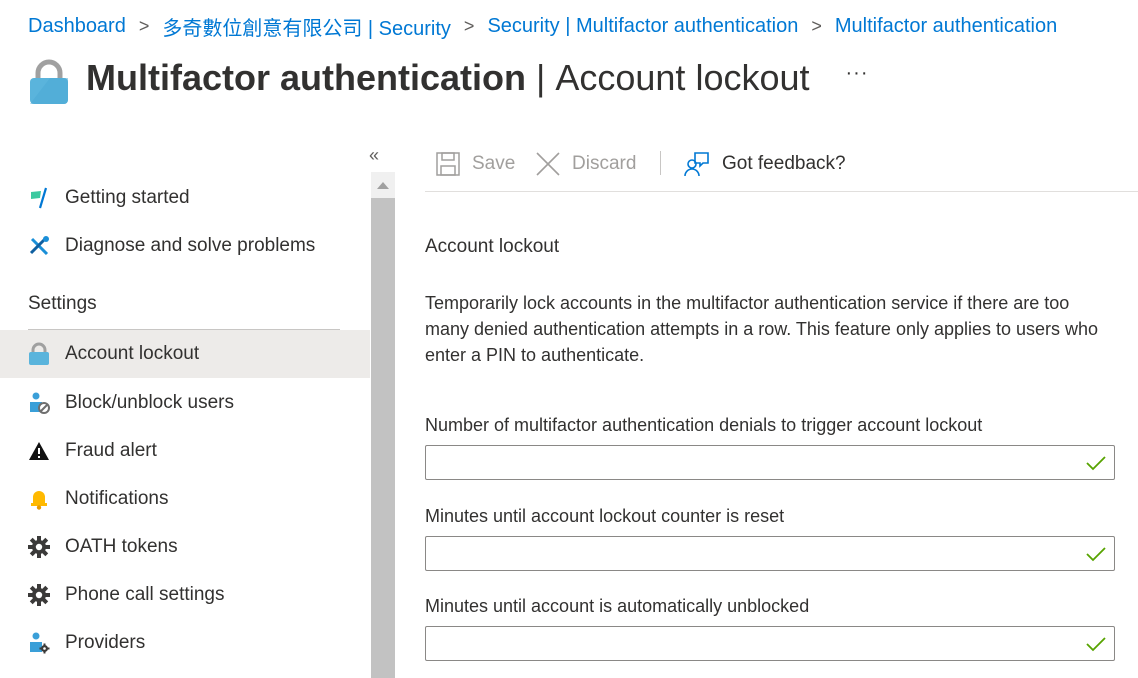 This screenshot has width=1138, height=678. Describe the element at coordinates (185, 547) in the screenshot. I see `sidebar-item-oath-tokens: OATH tokens` at that location.